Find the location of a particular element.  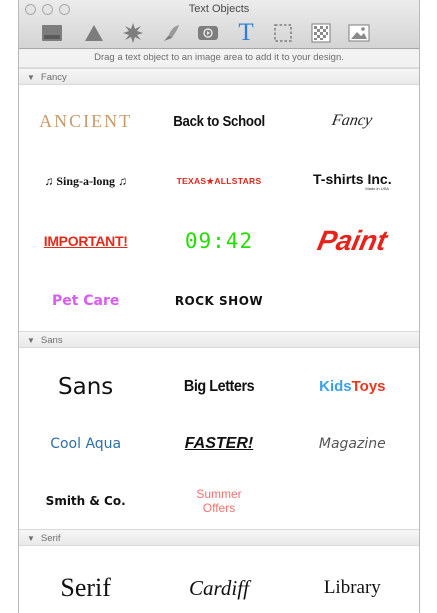

button-shape-button is located at coordinates (208, 33).